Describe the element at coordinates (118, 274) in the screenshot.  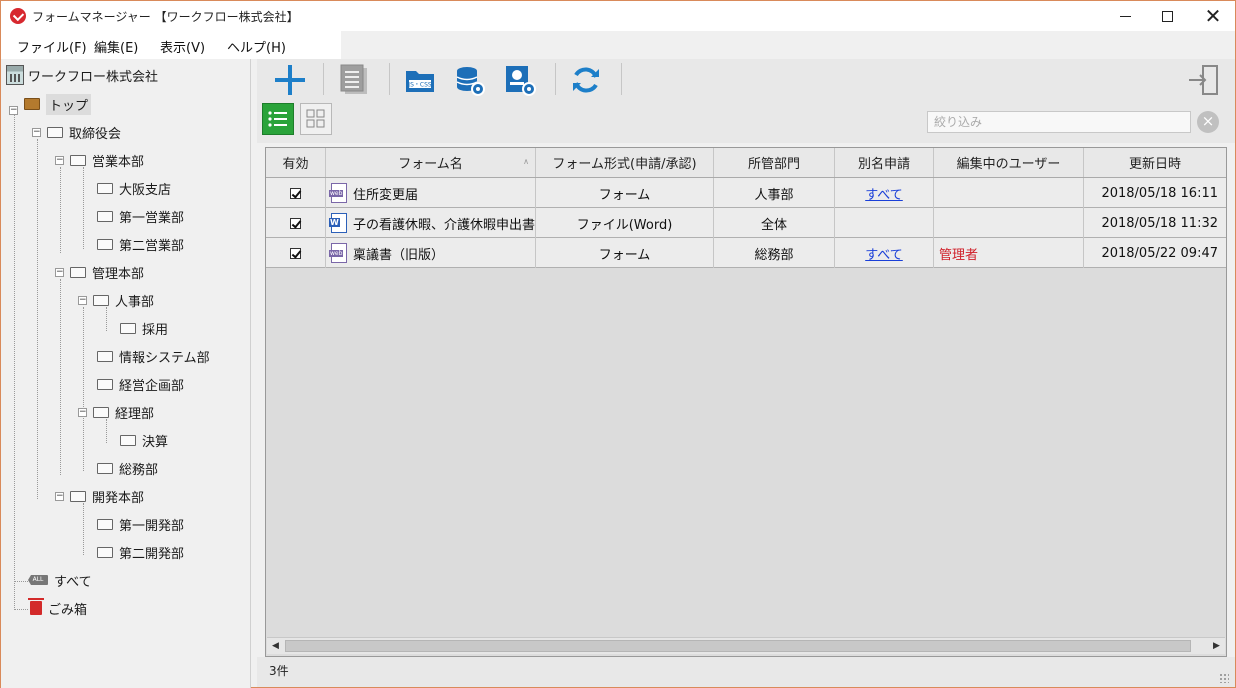
I see `tree-node-label: 管理本部` at that location.